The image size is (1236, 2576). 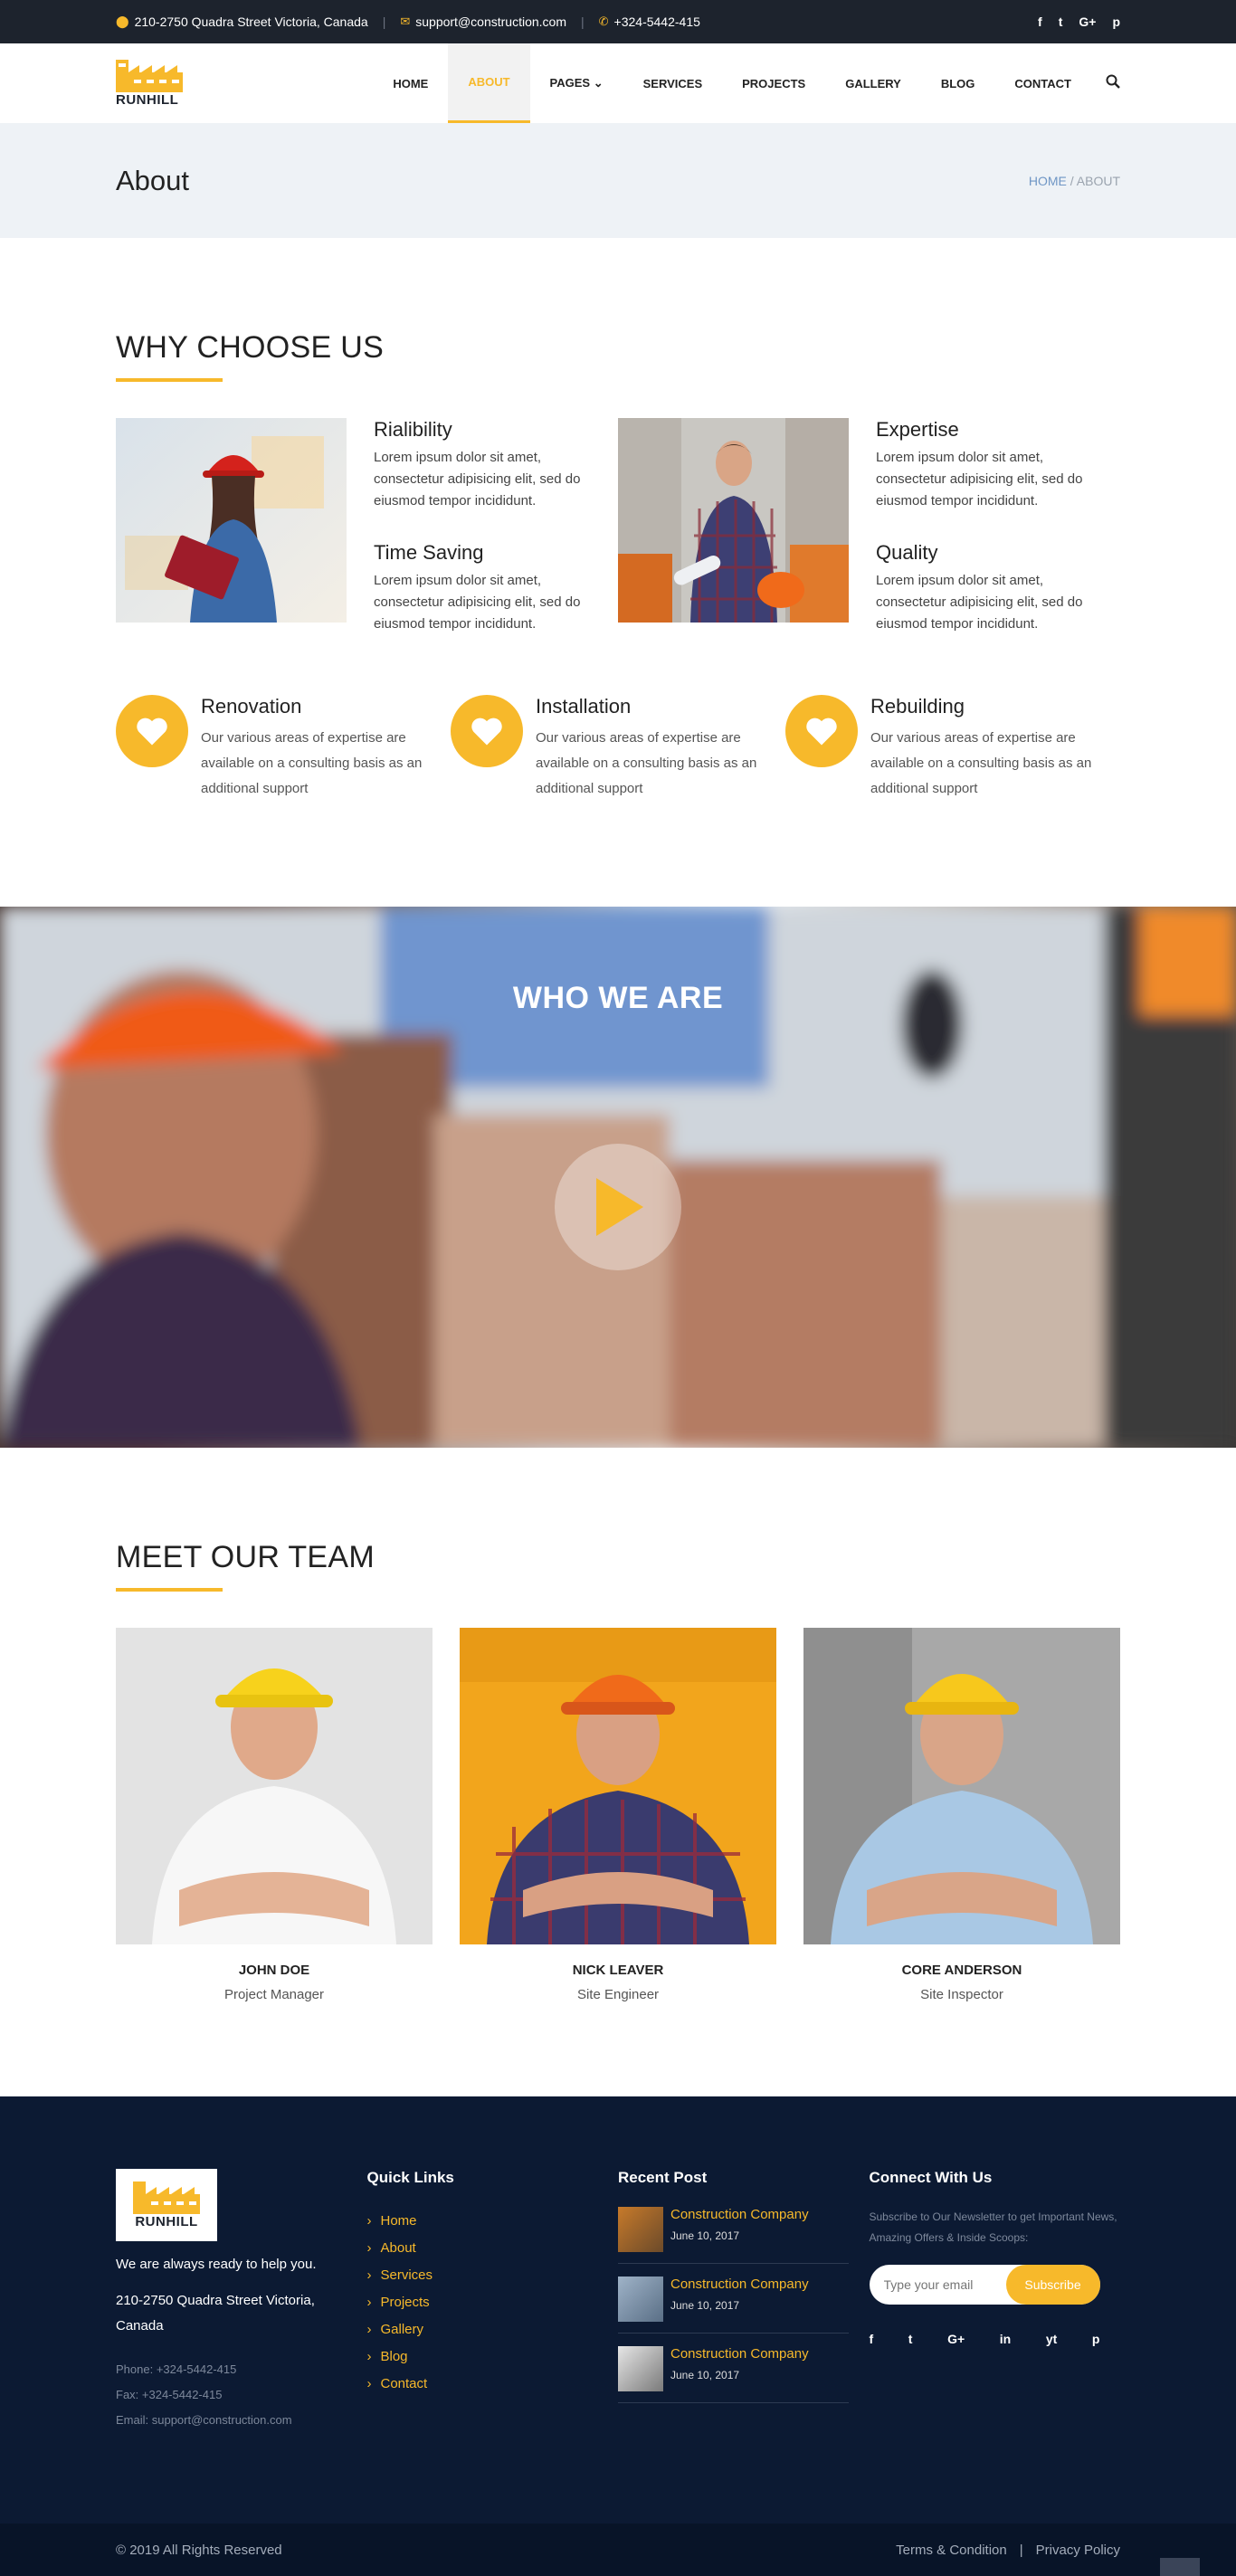 What do you see at coordinates (576, 83) in the screenshot?
I see `nav-pages: PAGES ⌄` at bounding box center [576, 83].